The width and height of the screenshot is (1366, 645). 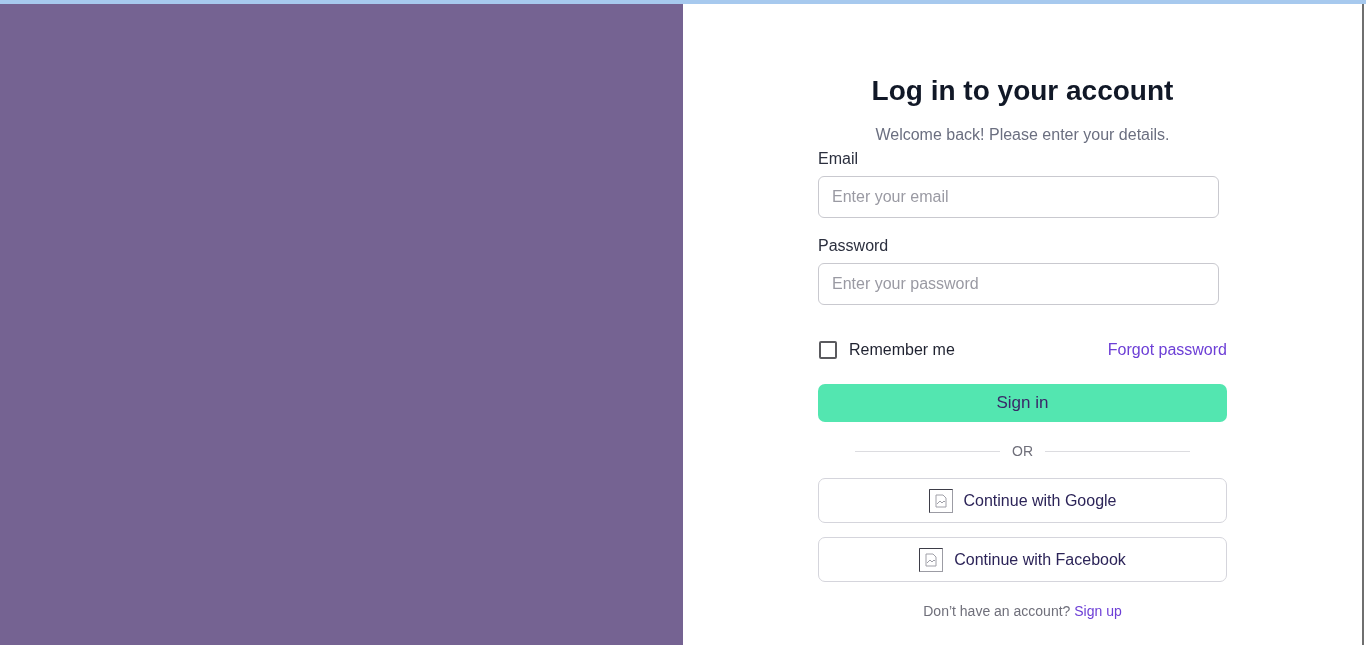 I want to click on login-title: Log in to your account, so click(x=1022, y=91).